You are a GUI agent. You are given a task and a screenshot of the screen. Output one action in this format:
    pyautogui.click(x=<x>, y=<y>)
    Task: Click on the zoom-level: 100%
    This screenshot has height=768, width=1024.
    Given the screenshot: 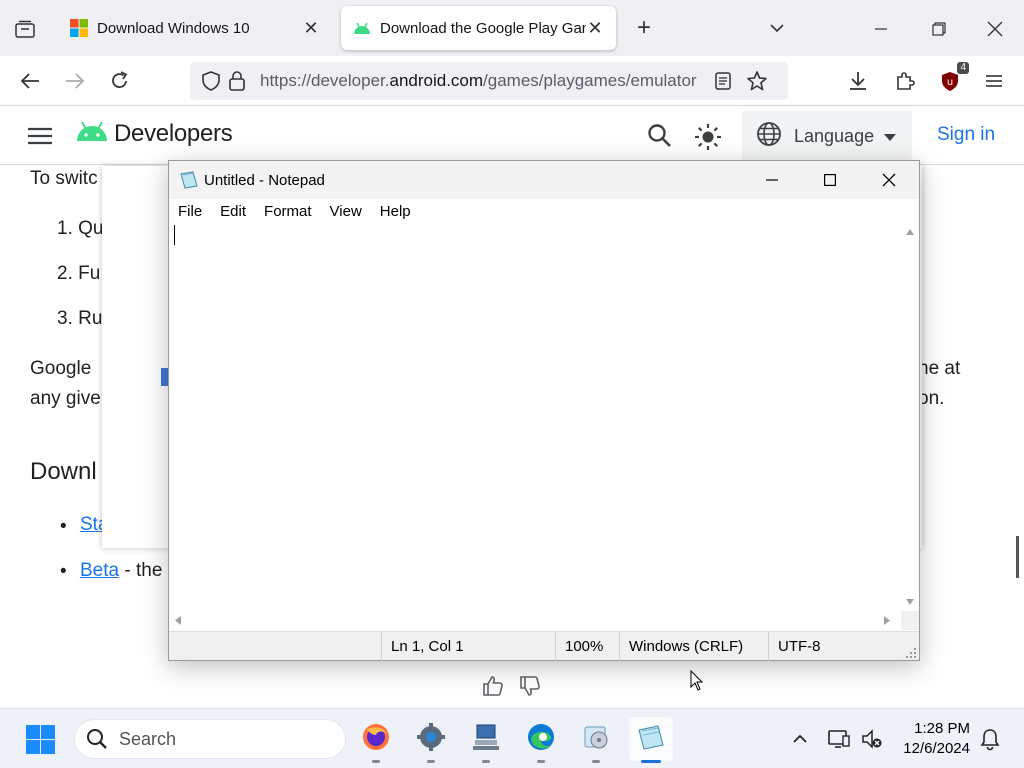 What is the action you would take?
    pyautogui.click(x=587, y=646)
    